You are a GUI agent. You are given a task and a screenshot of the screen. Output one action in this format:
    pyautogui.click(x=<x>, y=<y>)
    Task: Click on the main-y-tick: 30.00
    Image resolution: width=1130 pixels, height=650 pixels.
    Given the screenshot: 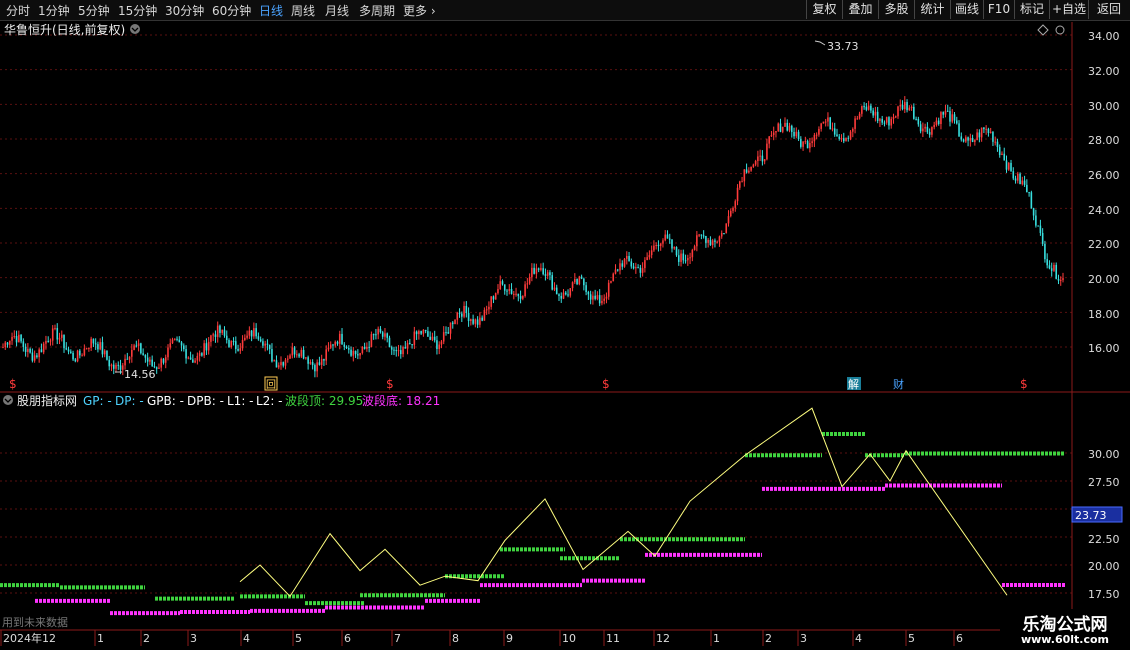 What is the action you would take?
    pyautogui.click(x=1104, y=106)
    